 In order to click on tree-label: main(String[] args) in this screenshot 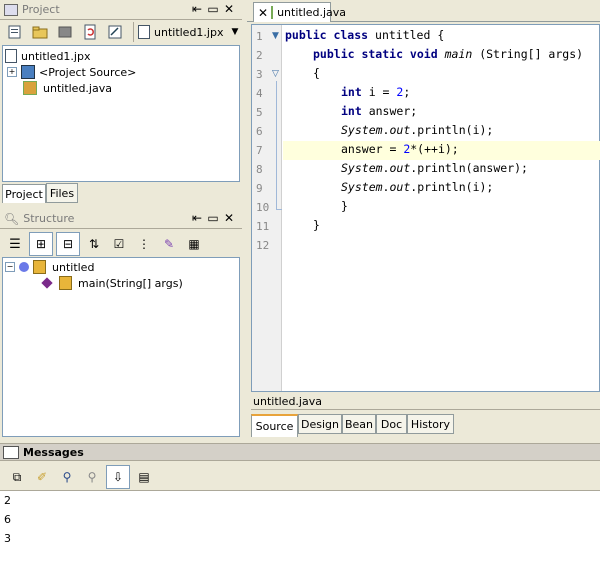, I will do `click(130, 283)`.